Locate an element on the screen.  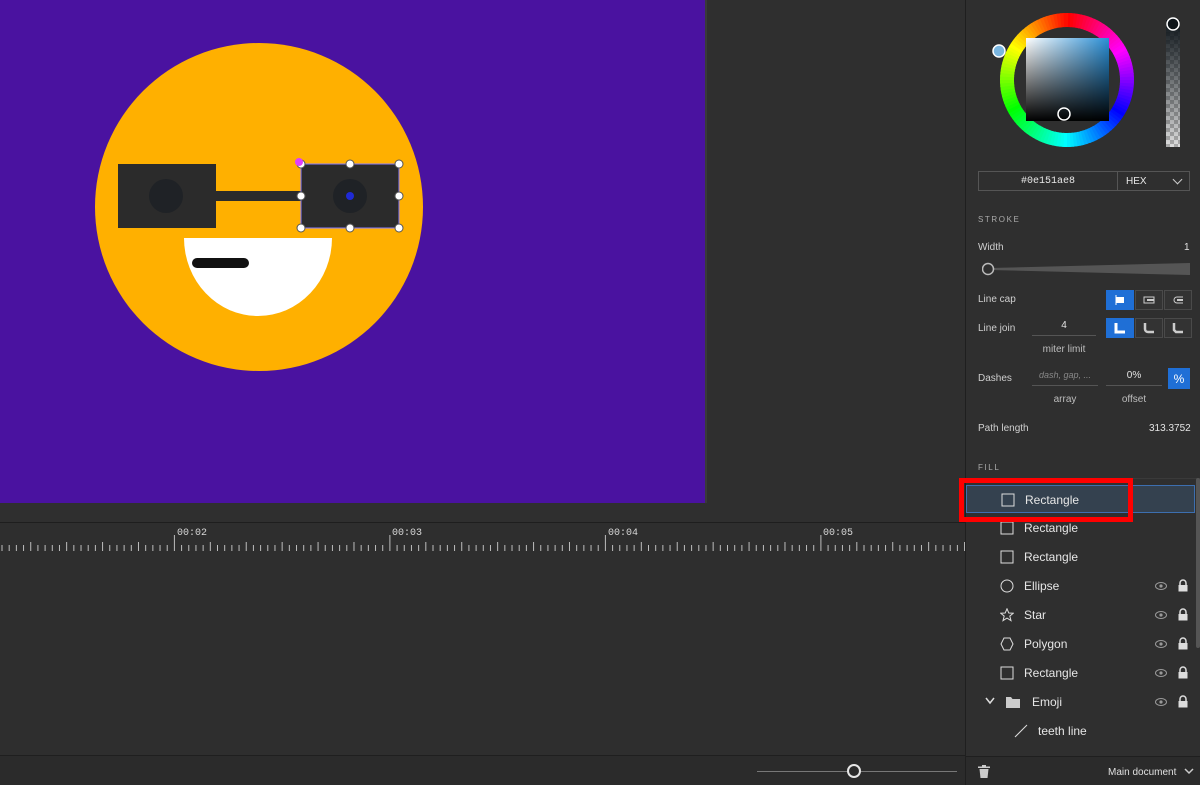
width-slider-knob is located at coordinates (988, 269).